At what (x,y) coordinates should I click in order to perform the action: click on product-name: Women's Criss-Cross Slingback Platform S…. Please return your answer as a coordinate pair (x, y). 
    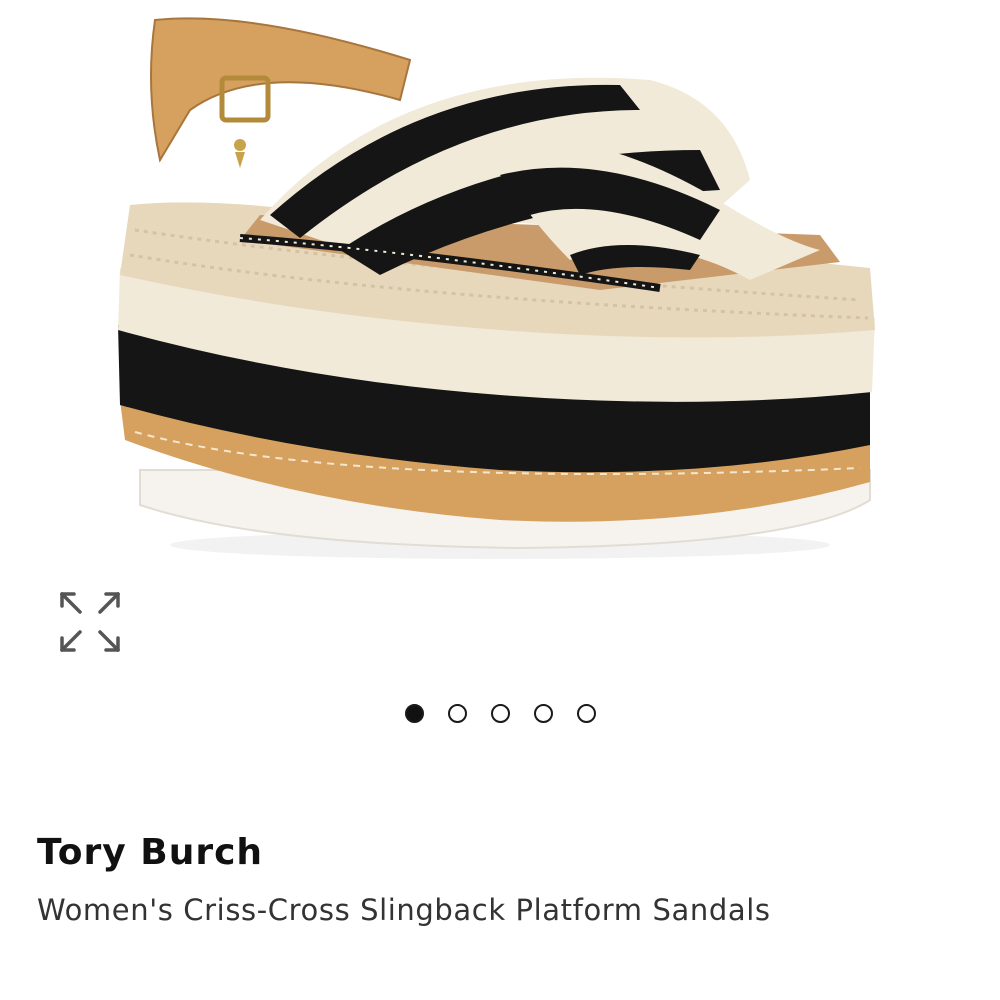
    Looking at the image, I should click on (404, 910).